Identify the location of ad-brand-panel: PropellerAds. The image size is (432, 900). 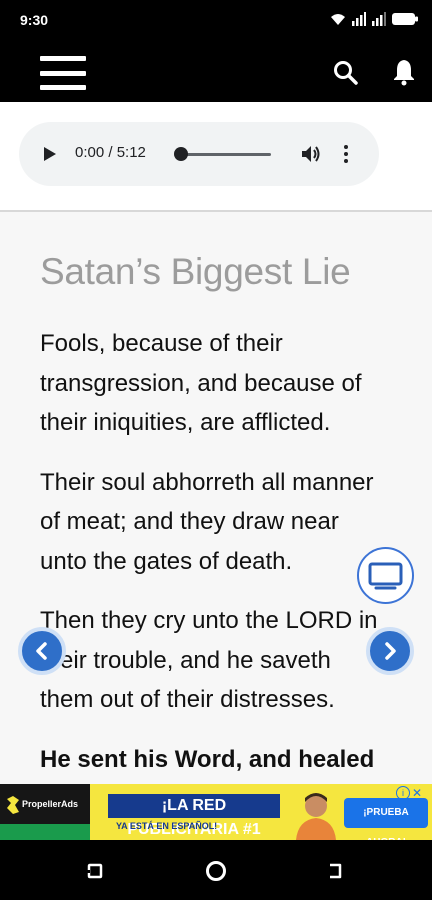
(45, 812).